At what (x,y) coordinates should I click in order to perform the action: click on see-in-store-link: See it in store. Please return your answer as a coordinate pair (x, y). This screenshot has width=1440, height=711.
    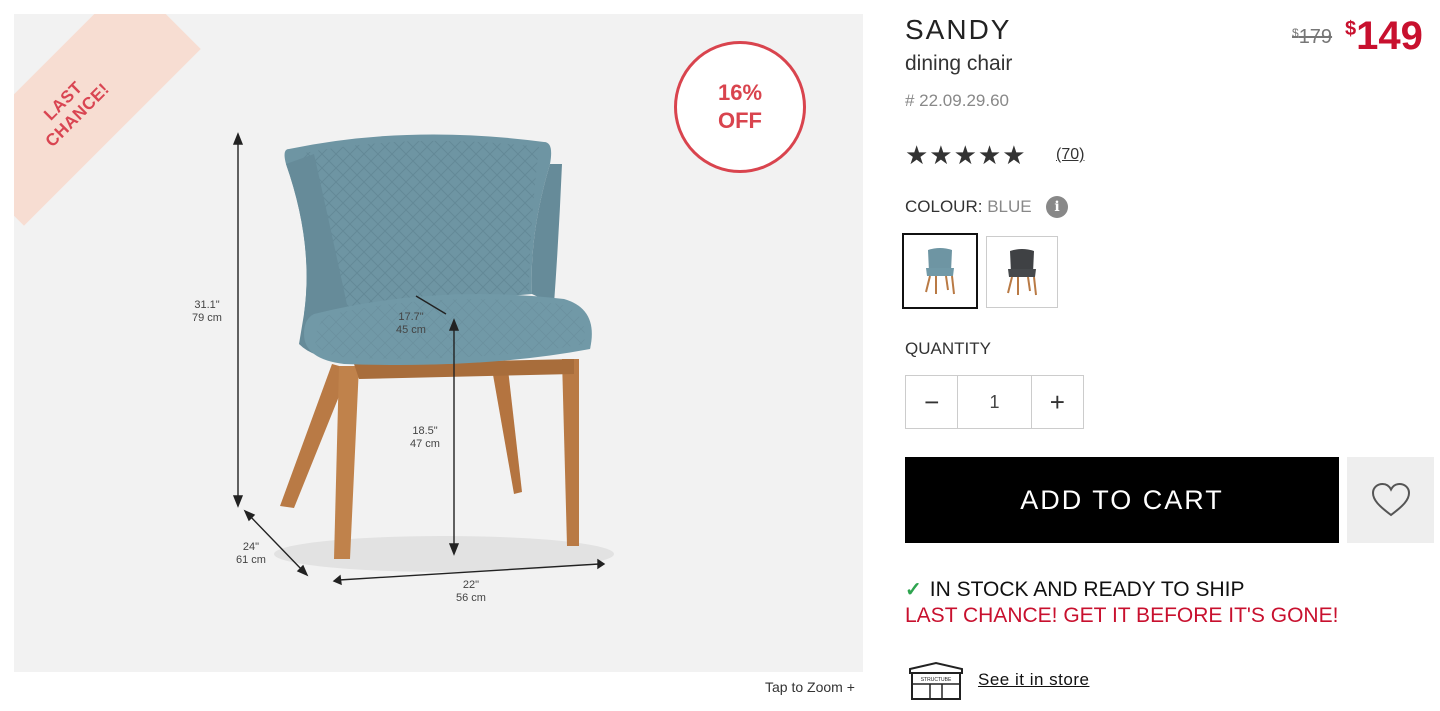
    Looking at the image, I should click on (1033, 680).